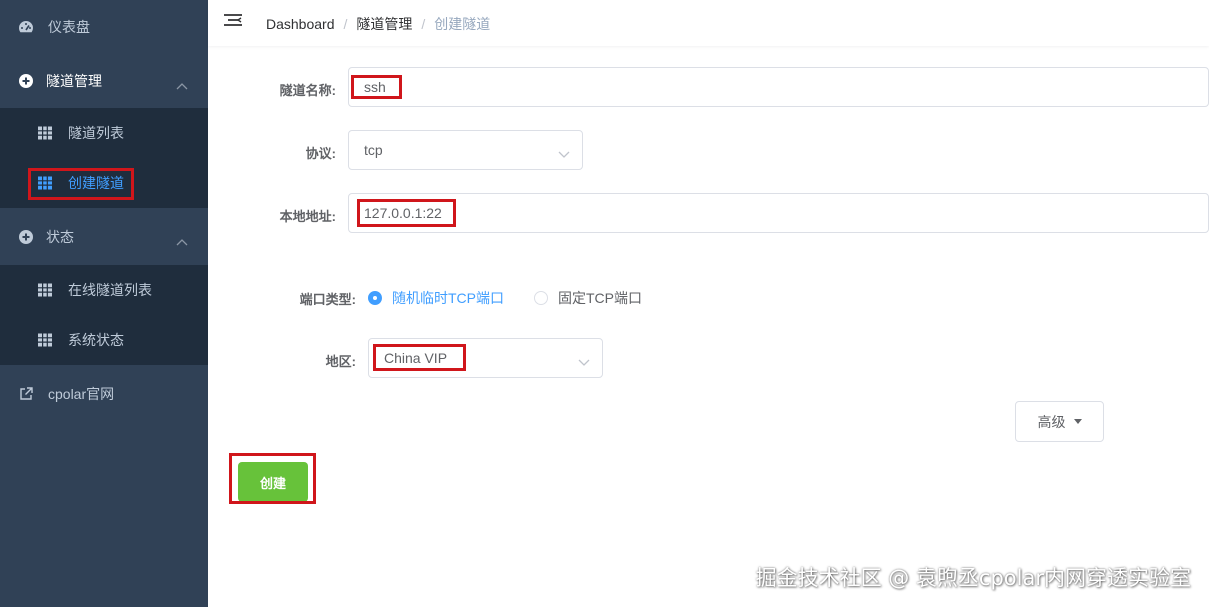 This screenshot has width=1209, height=607. I want to click on create-button: 创建, so click(273, 482).